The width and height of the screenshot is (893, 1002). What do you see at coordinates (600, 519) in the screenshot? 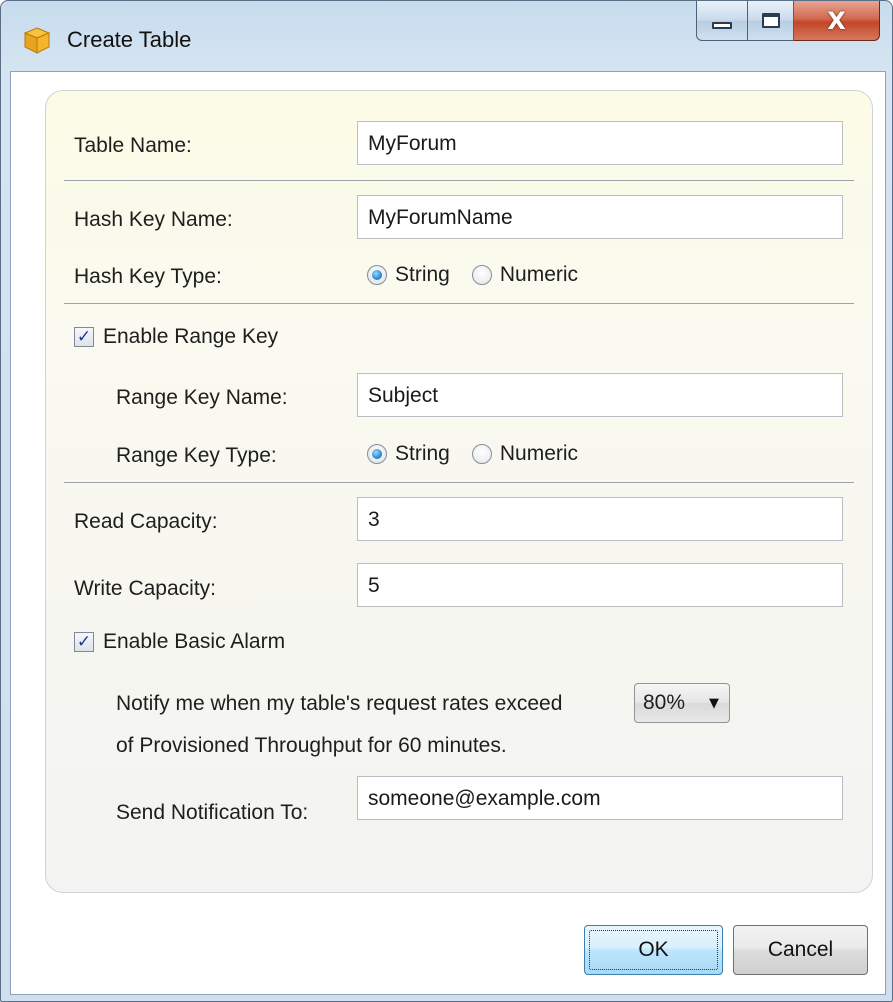
I see `read-capacity-input: 3` at bounding box center [600, 519].